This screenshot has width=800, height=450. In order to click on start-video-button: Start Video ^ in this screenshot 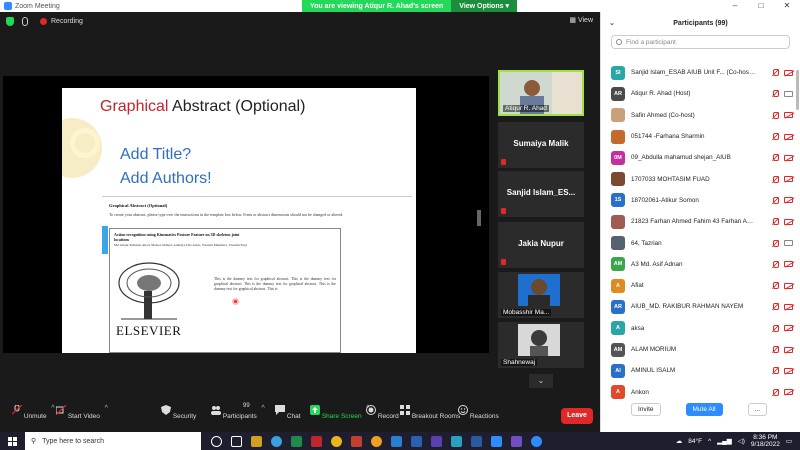, I will do `click(81, 412)`.